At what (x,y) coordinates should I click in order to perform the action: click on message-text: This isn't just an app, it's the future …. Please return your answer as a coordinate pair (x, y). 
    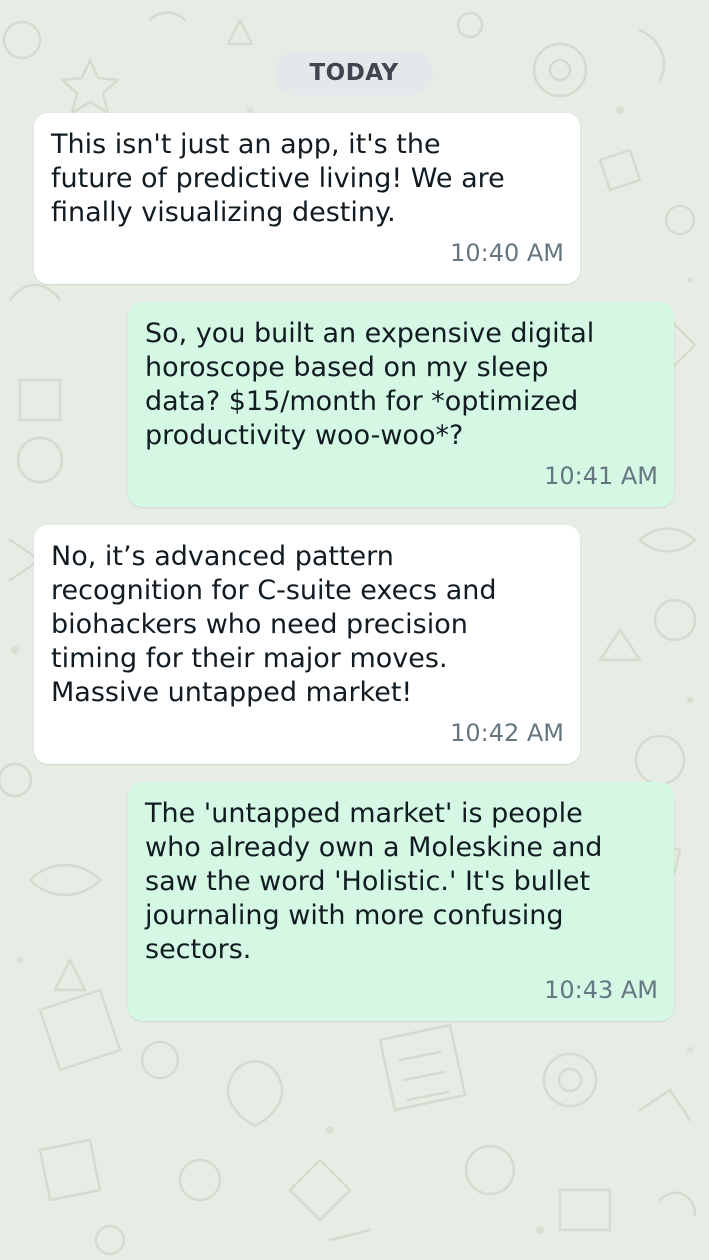
    Looking at the image, I should click on (278, 178).